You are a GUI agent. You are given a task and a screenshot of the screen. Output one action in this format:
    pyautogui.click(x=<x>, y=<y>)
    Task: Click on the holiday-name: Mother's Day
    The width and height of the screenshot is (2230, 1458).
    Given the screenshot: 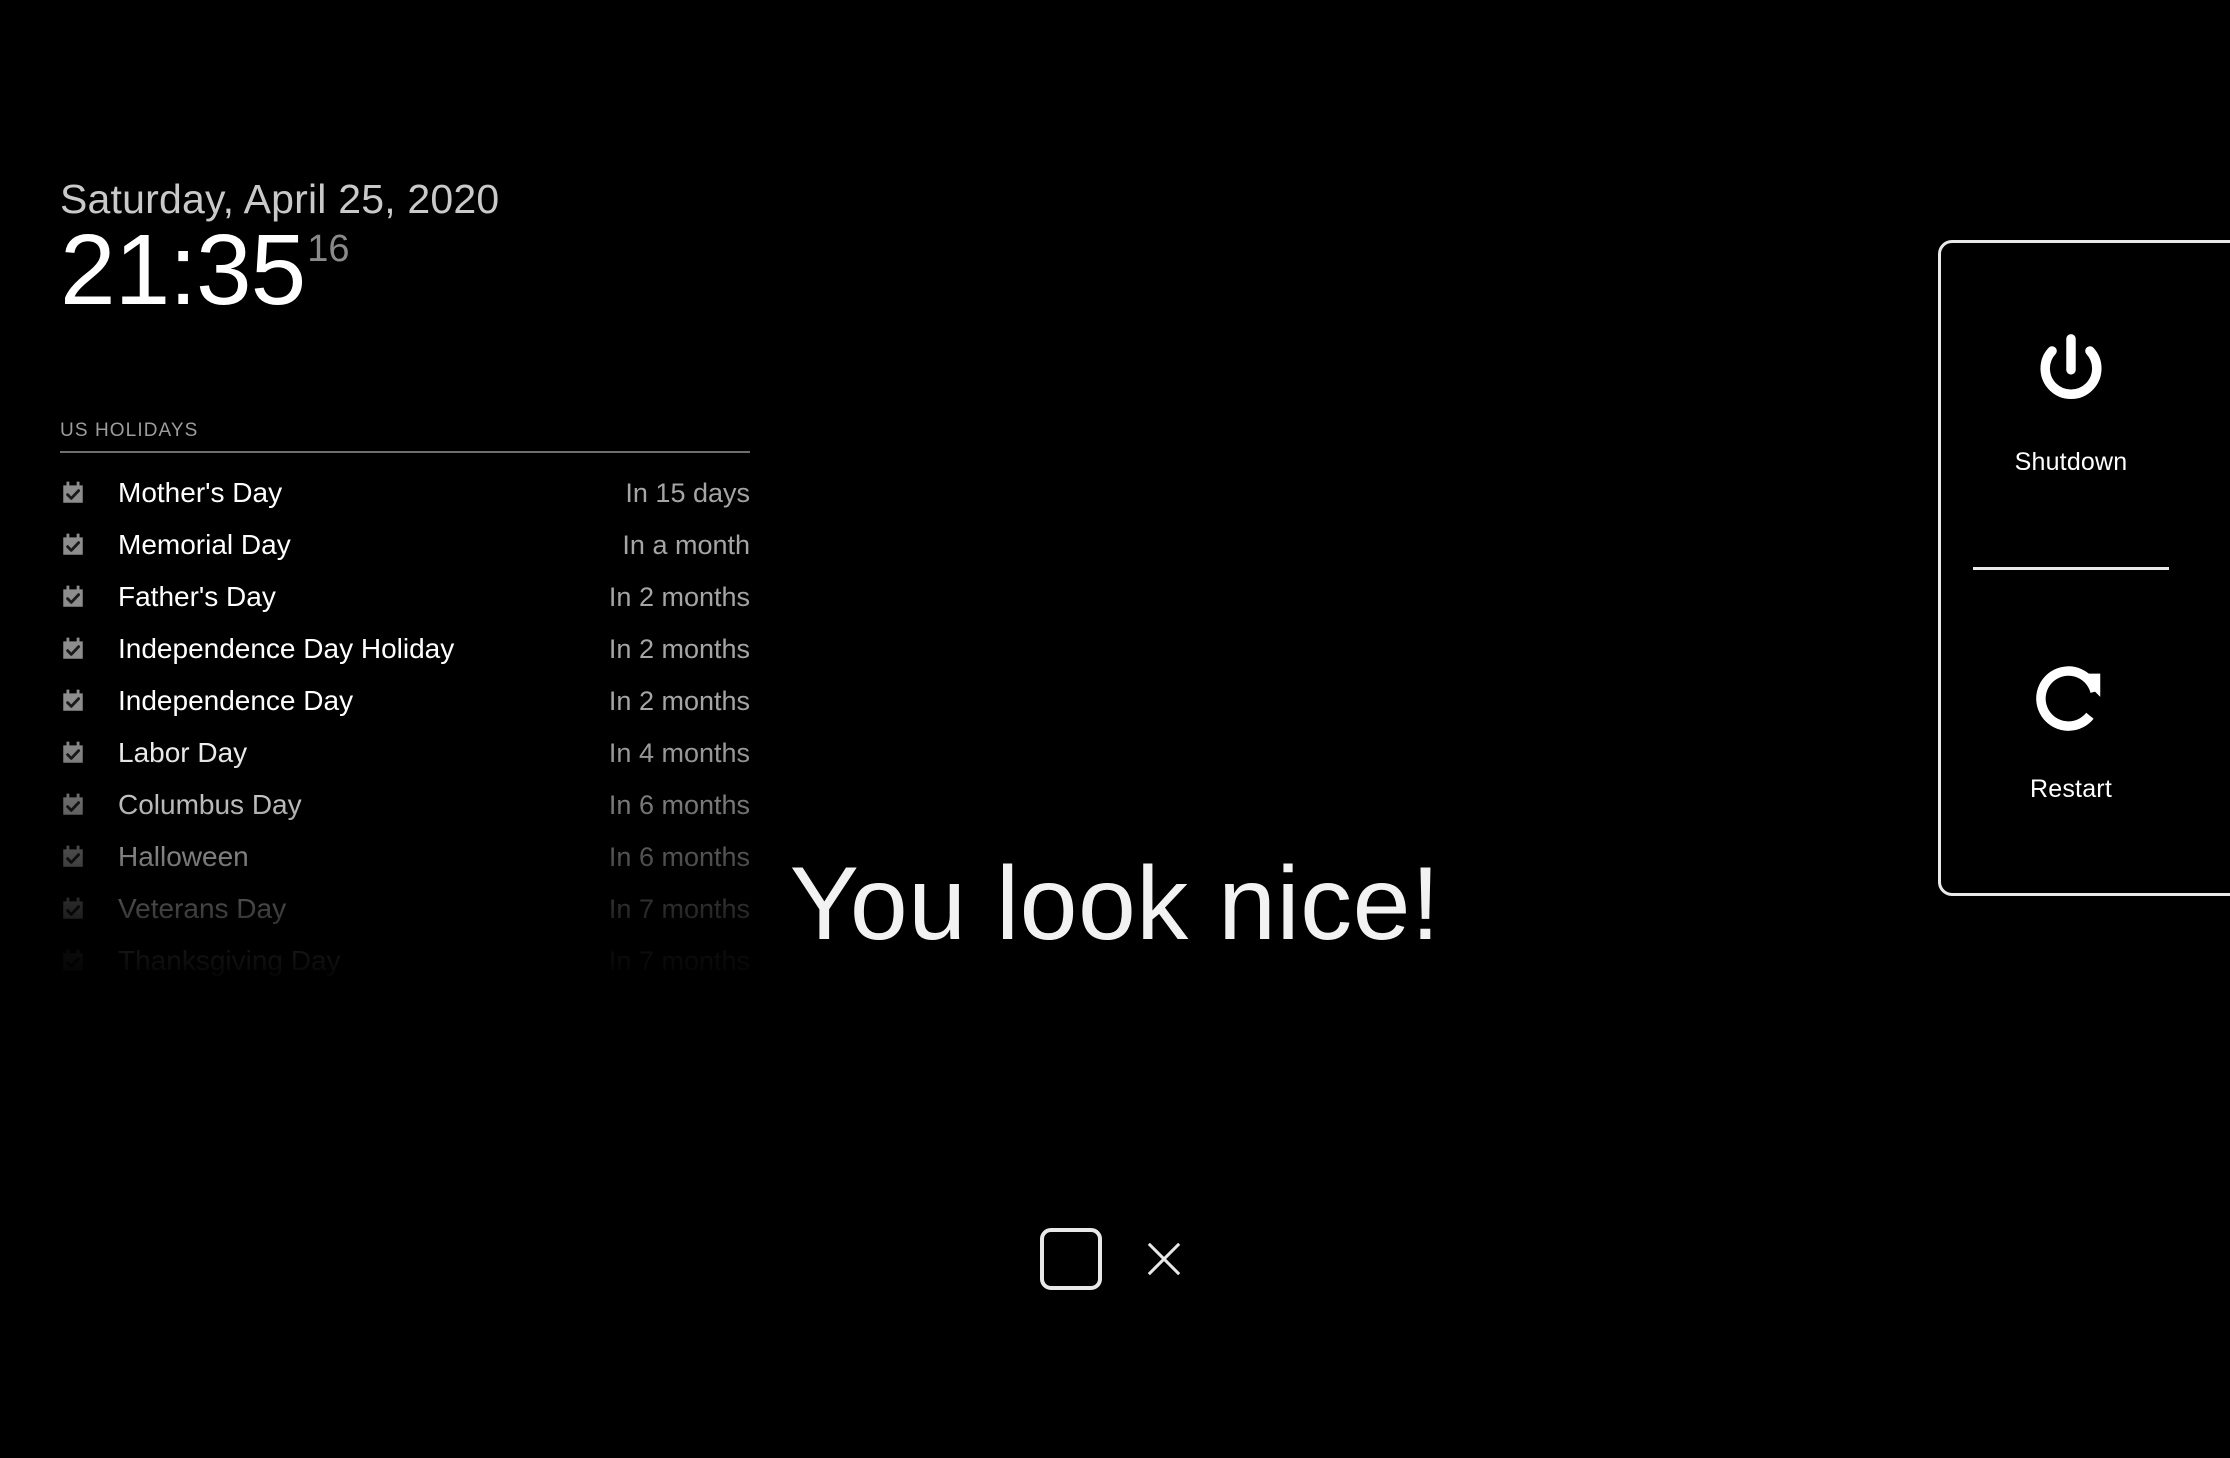 What is the action you would take?
    pyautogui.click(x=200, y=492)
    